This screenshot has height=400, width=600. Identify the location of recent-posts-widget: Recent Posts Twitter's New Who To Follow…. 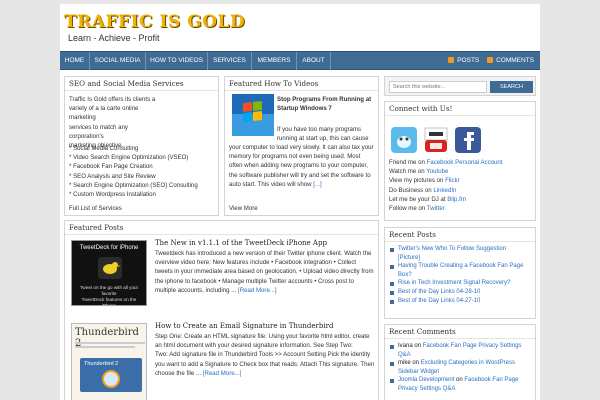
(460, 273).